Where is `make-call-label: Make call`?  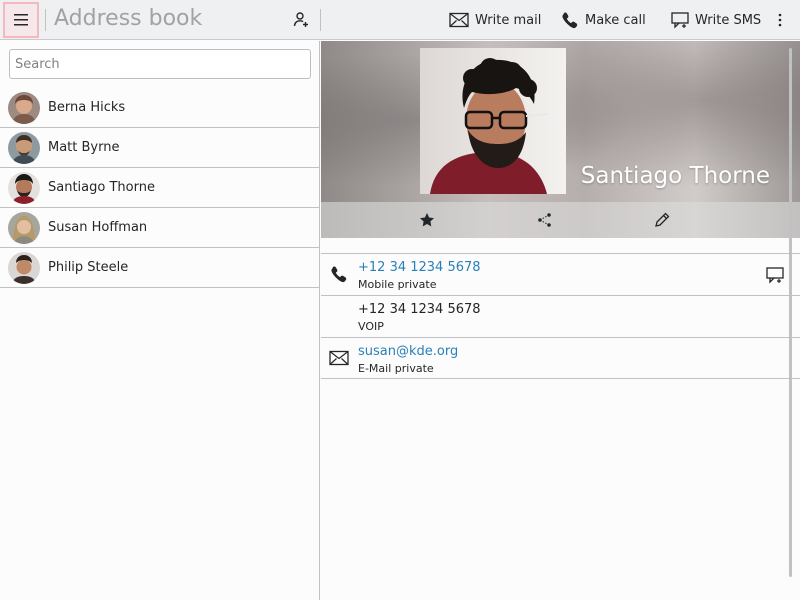
make-call-label: Make call is located at coordinates (615, 20).